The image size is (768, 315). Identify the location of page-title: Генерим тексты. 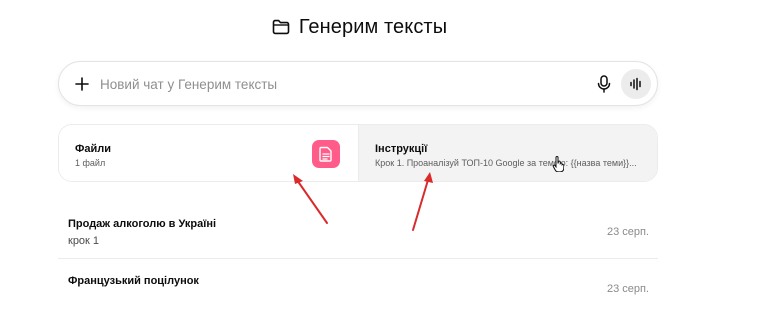
(373, 26).